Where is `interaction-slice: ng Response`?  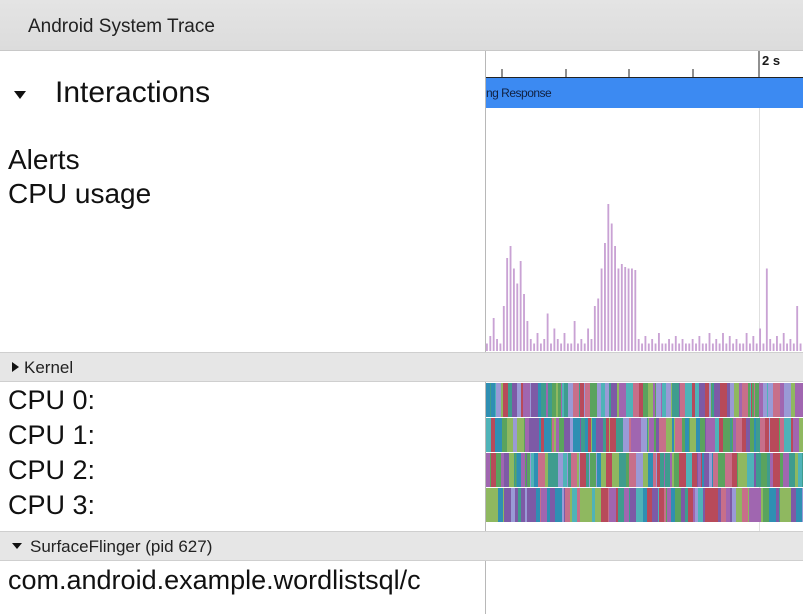
interaction-slice: ng Response is located at coordinates (644, 93).